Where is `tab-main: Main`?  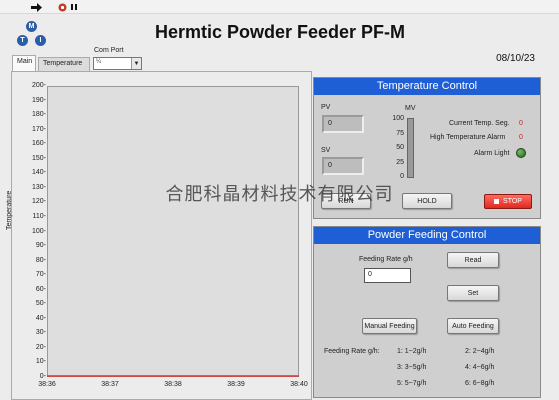 tab-main: Main is located at coordinates (24, 63).